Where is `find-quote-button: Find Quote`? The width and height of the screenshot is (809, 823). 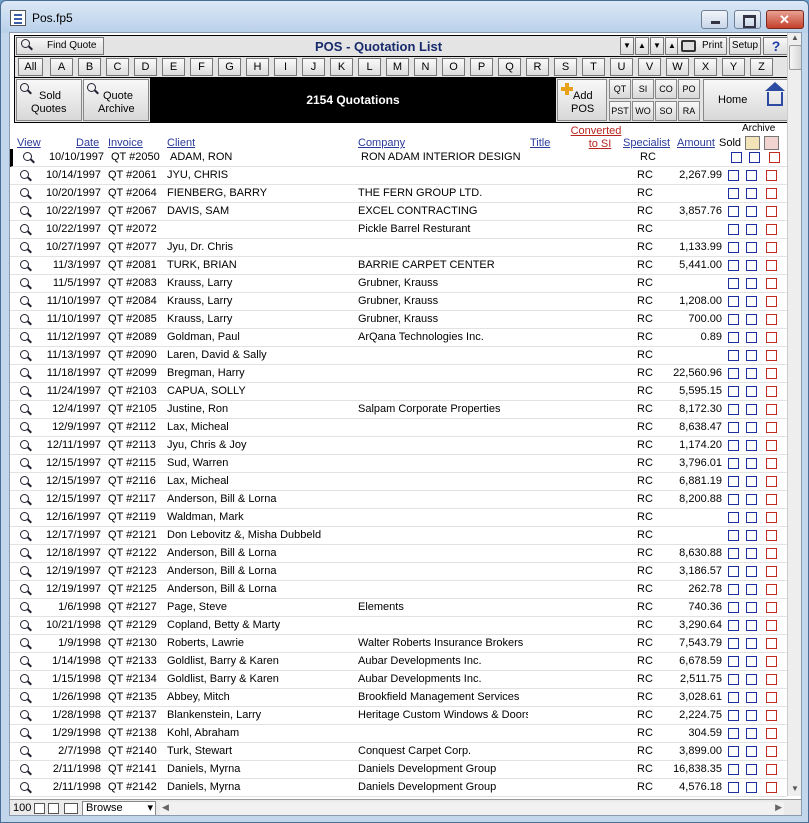 find-quote-button: Find Quote is located at coordinates (60, 46).